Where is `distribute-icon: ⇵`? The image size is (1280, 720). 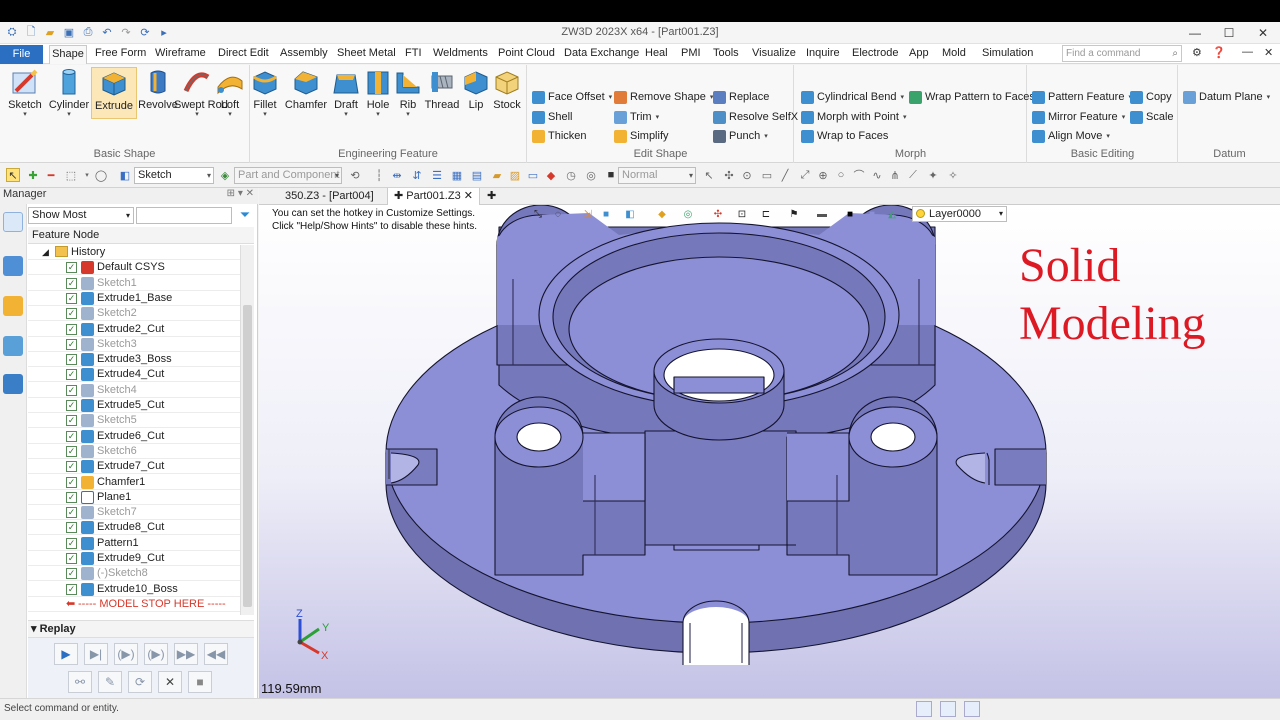
distribute-icon: ⇵ is located at coordinates (417, 175).